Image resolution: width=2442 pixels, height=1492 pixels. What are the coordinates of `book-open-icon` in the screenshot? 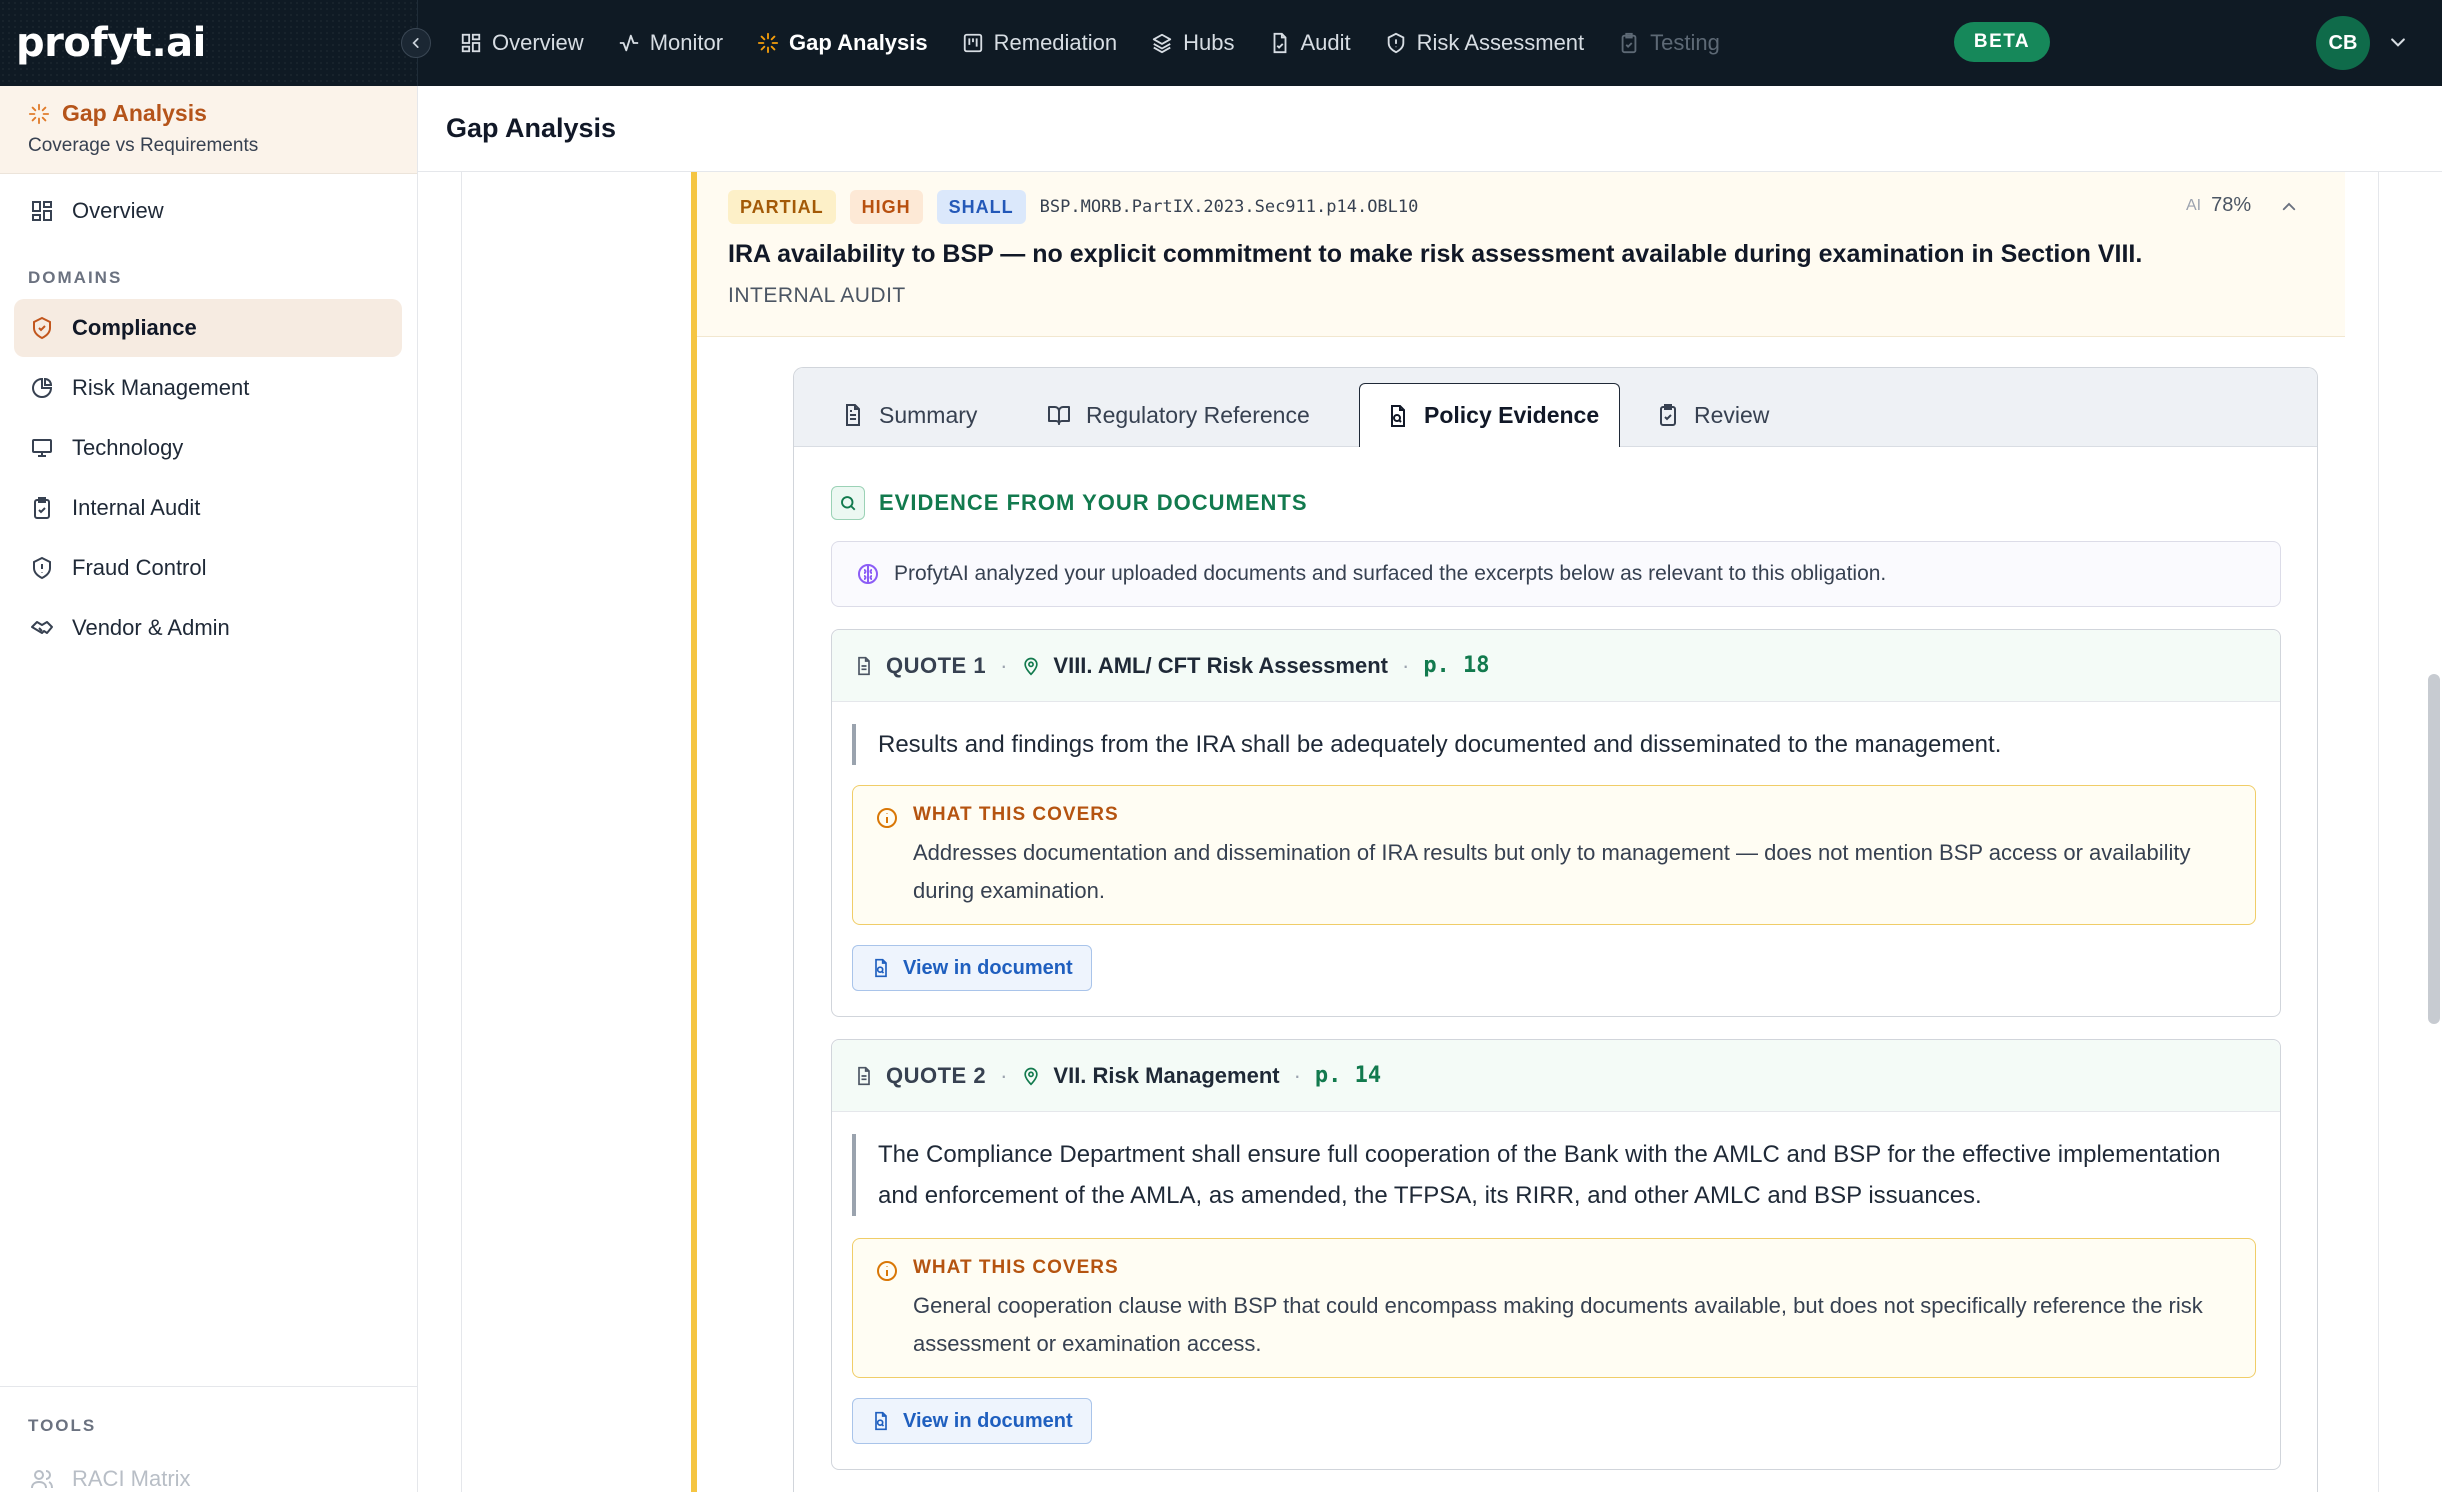 It's located at (1059, 415).